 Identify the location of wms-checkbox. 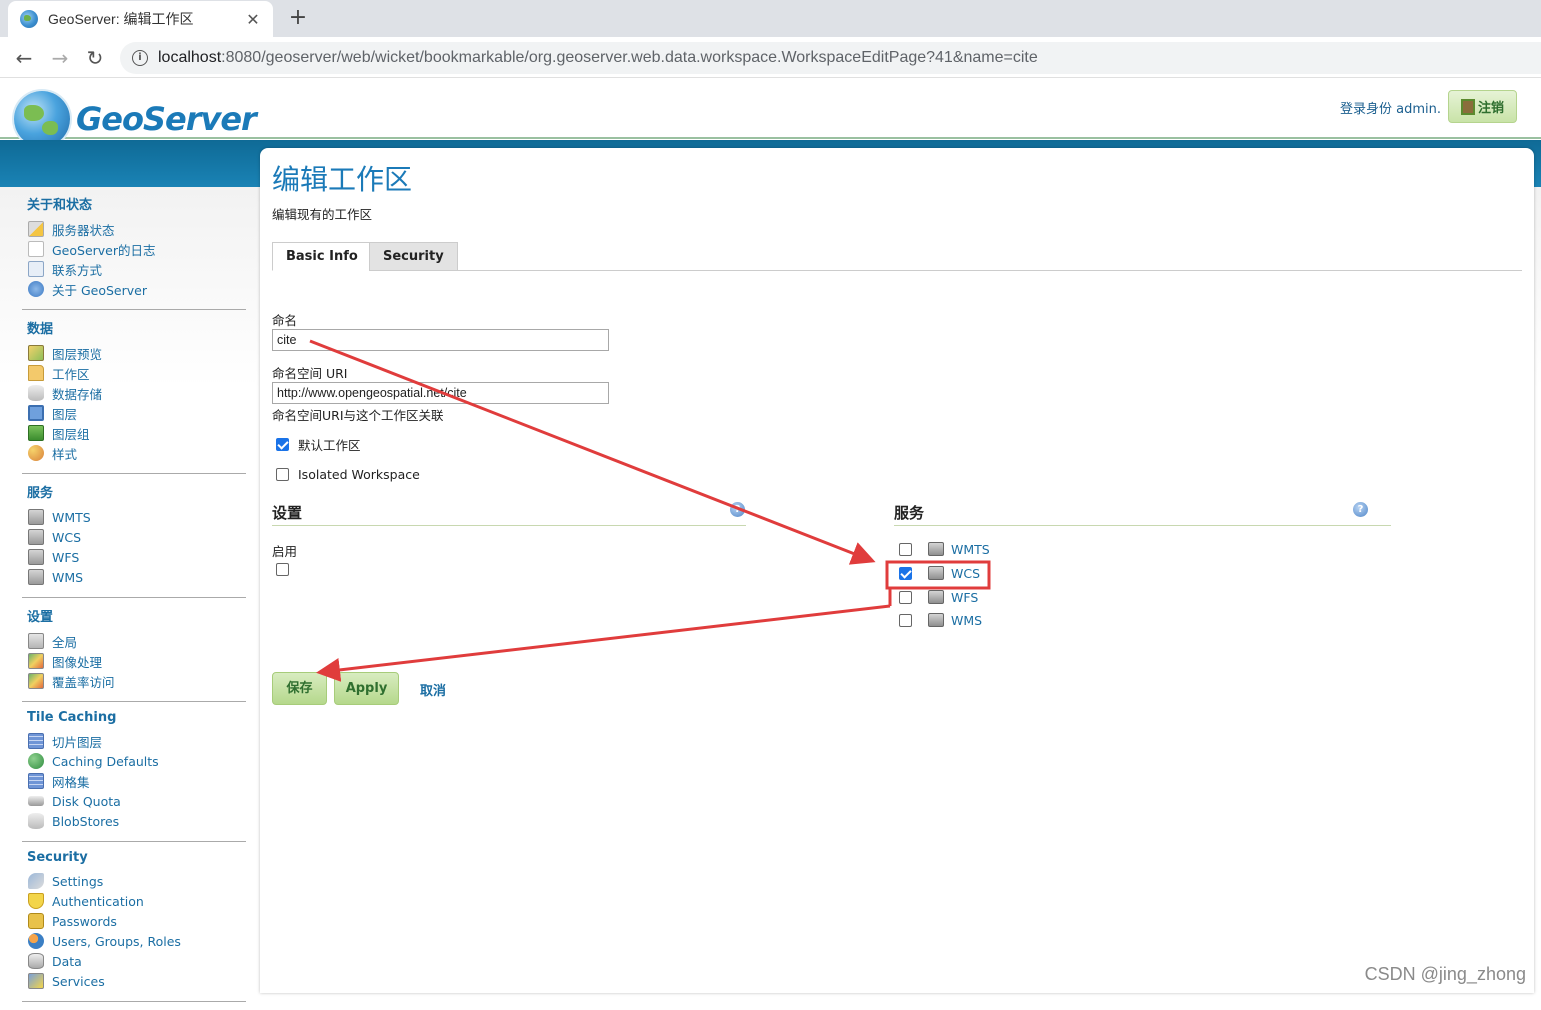
(905, 620).